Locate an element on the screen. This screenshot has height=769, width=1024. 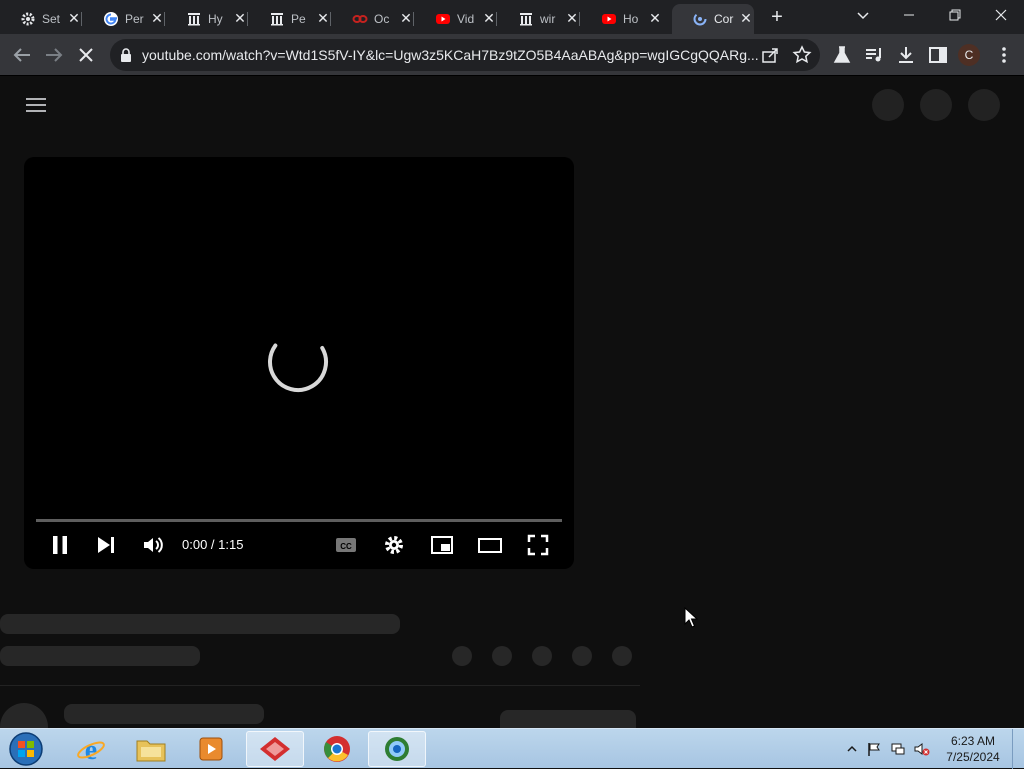
restore-icon is located at coordinates (955, 15).